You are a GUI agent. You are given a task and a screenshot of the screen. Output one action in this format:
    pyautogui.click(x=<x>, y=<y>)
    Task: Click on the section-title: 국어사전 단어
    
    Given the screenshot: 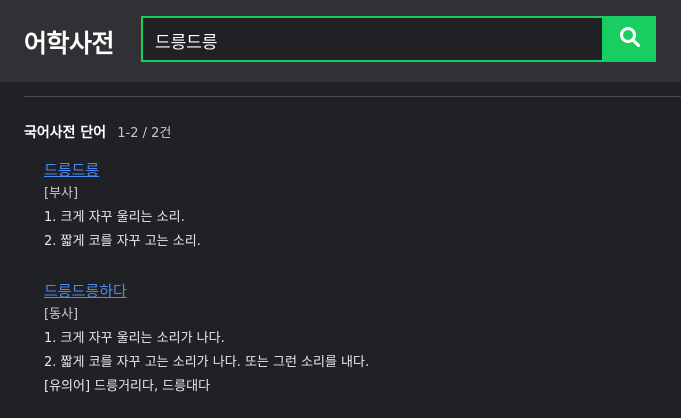 What is the action you would take?
    pyautogui.click(x=65, y=133)
    